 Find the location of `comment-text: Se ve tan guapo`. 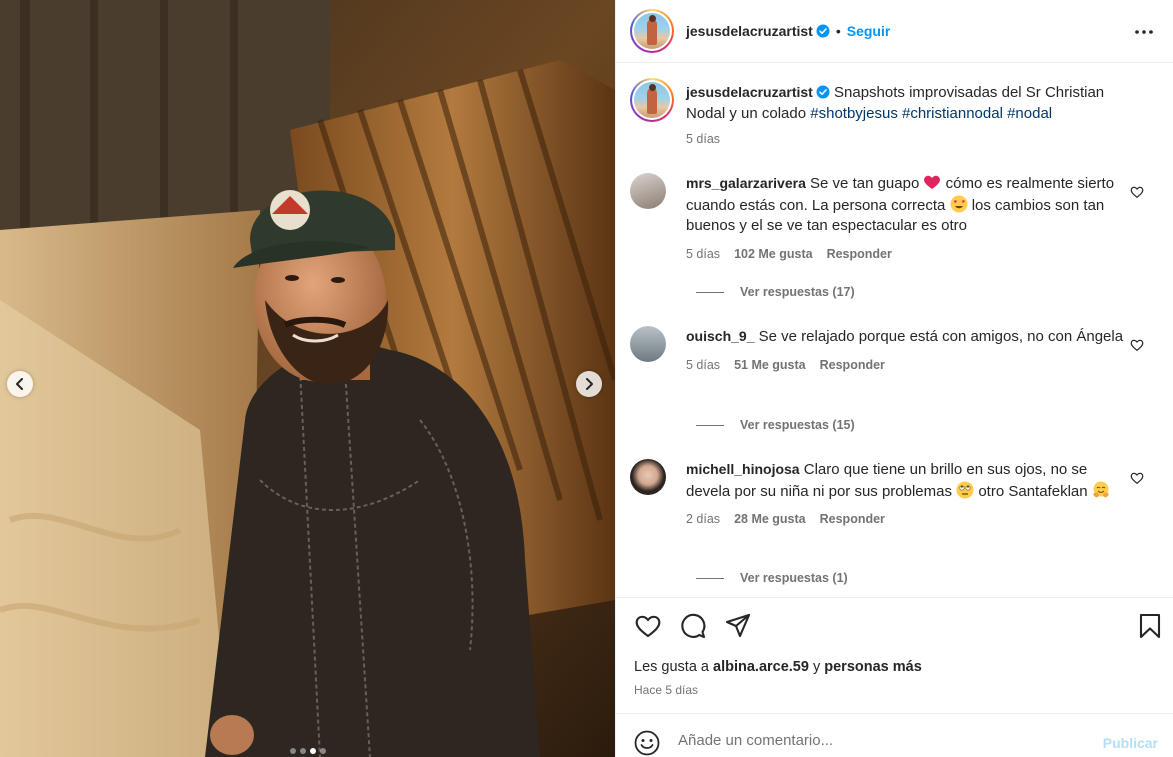

comment-text: Se ve tan guapo is located at coordinates (865, 183).